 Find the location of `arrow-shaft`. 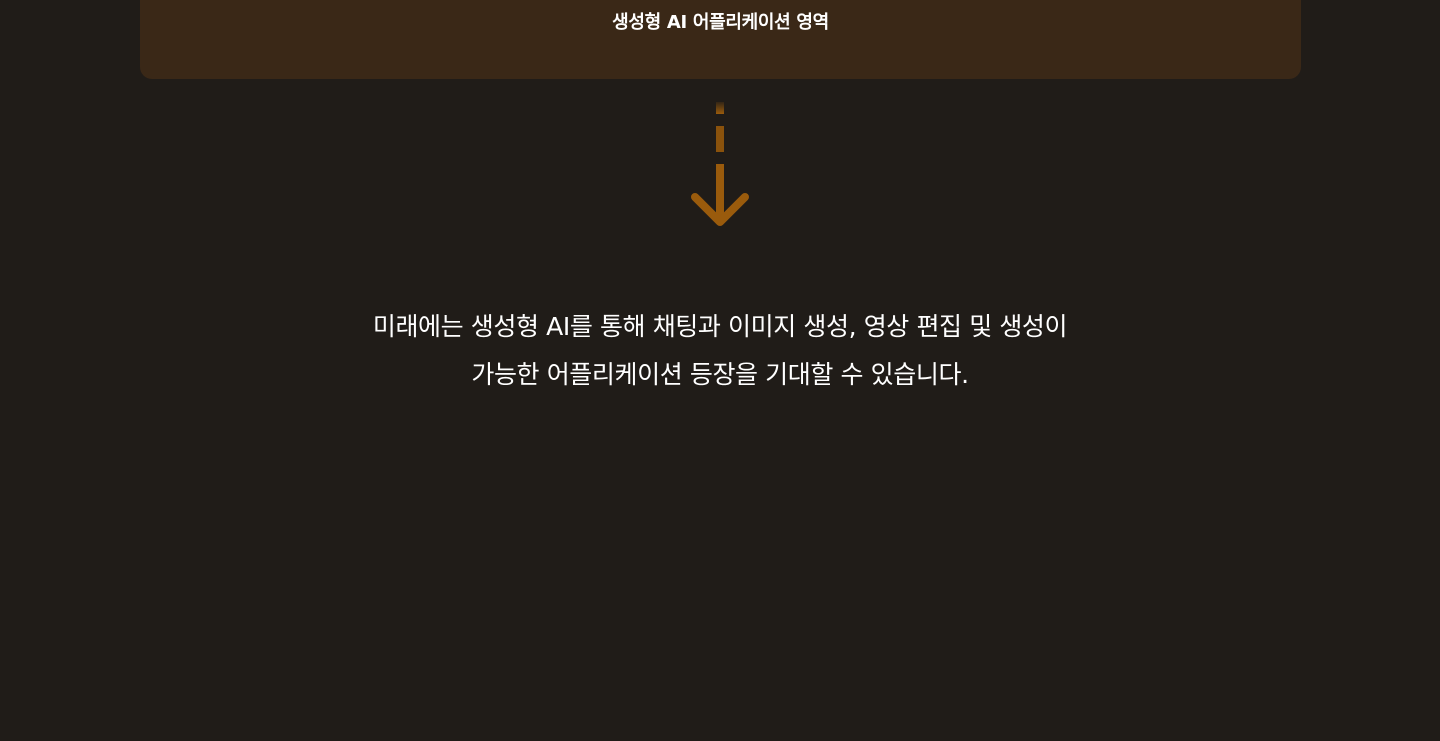

arrow-shaft is located at coordinates (720, 192).